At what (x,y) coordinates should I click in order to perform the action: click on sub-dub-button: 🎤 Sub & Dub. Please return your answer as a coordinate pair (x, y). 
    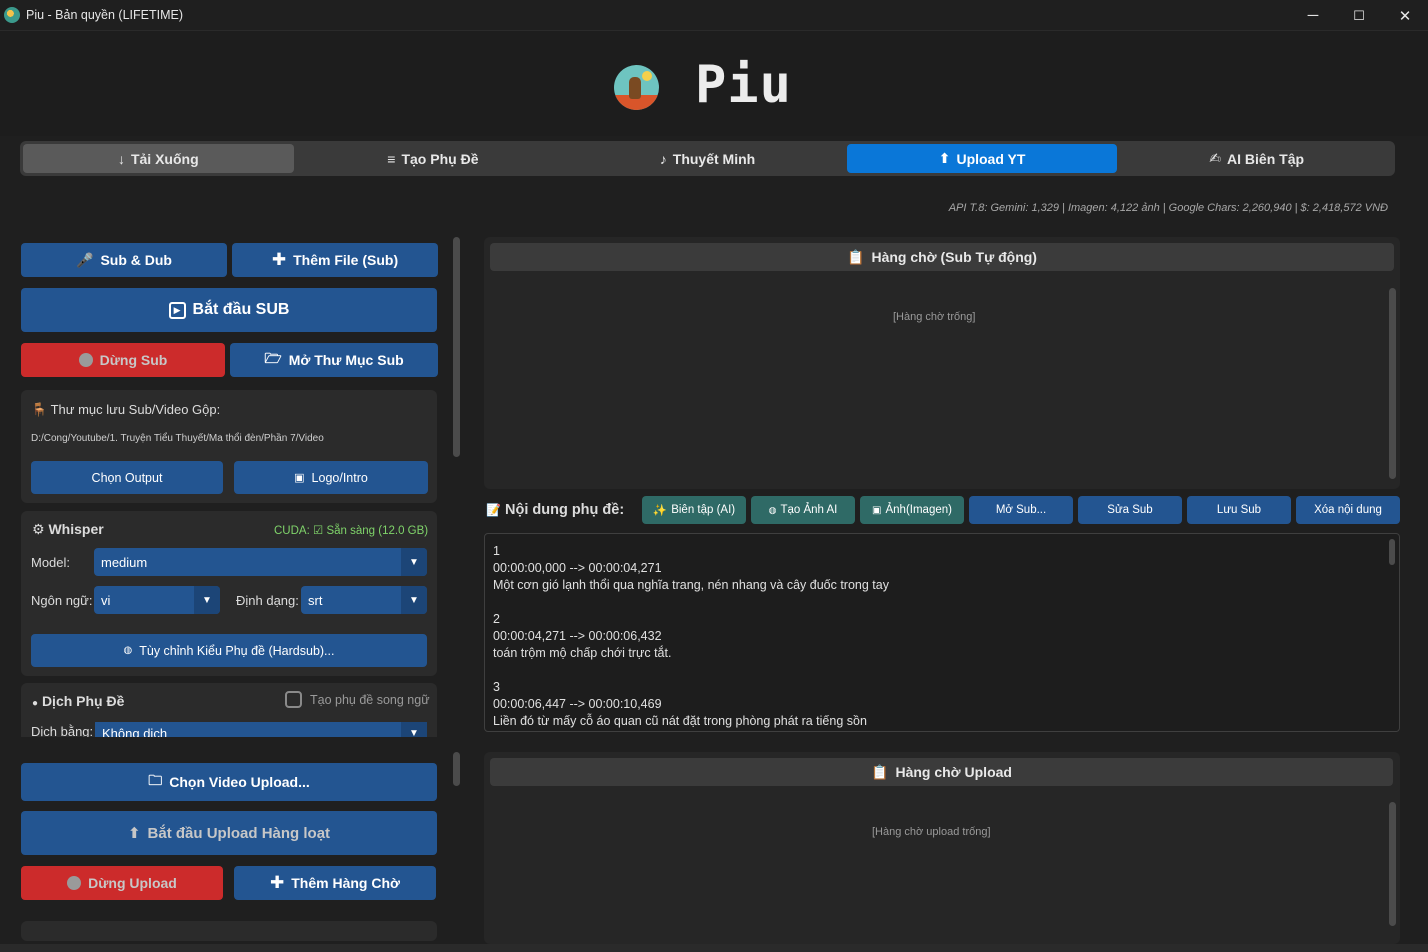
    Looking at the image, I should click on (124, 260).